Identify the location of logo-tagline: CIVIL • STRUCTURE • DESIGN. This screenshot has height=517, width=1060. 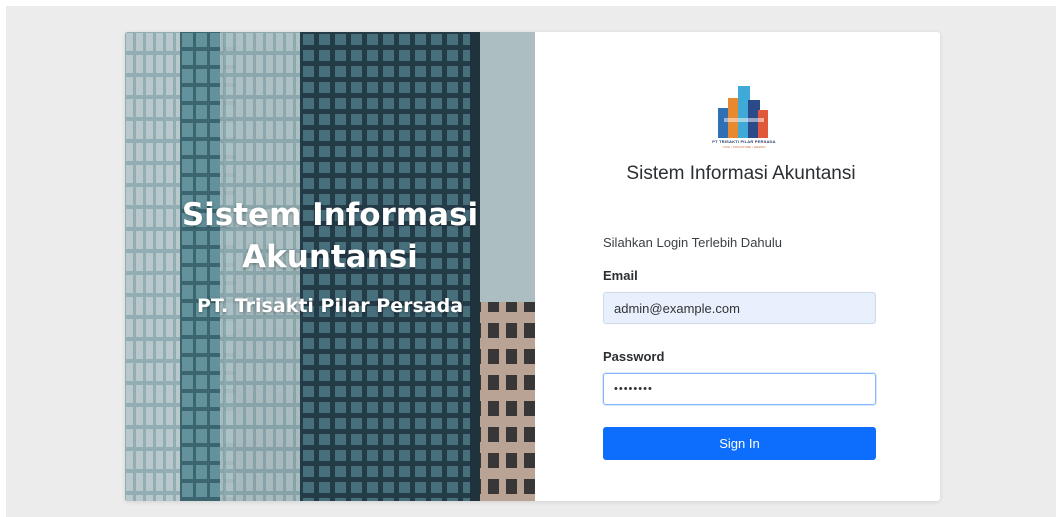
(744, 147).